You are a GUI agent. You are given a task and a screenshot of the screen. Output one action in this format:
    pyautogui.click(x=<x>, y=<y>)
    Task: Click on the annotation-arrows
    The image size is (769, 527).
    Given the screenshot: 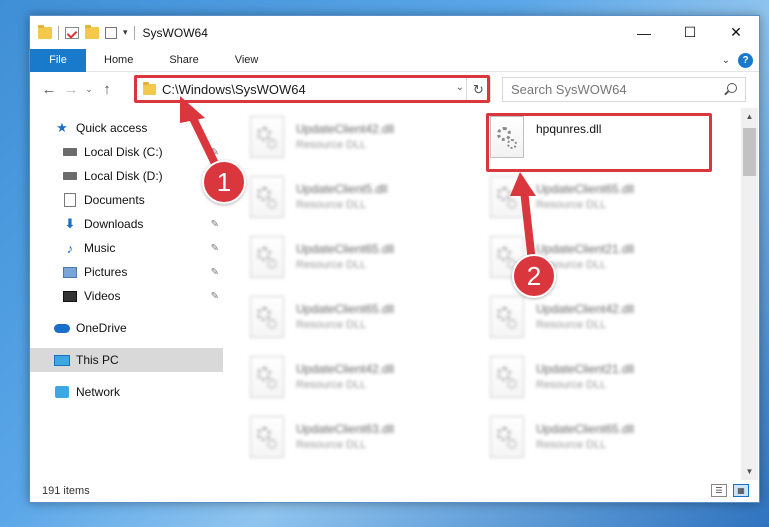 What is the action you would take?
    pyautogui.click(x=358, y=181)
    